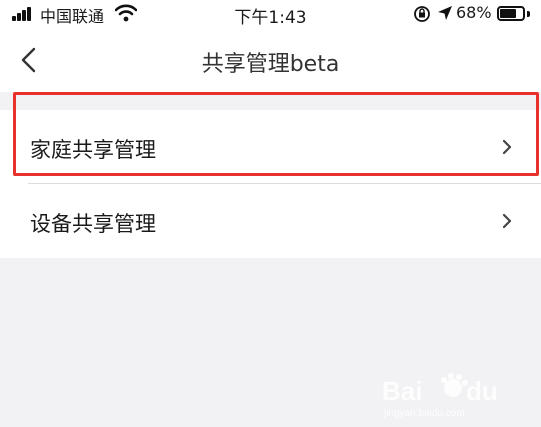 The width and height of the screenshot is (541, 427). Describe the element at coordinates (424, 413) in the screenshot. I see `svg-text: jingyan.baidu.com` at that location.